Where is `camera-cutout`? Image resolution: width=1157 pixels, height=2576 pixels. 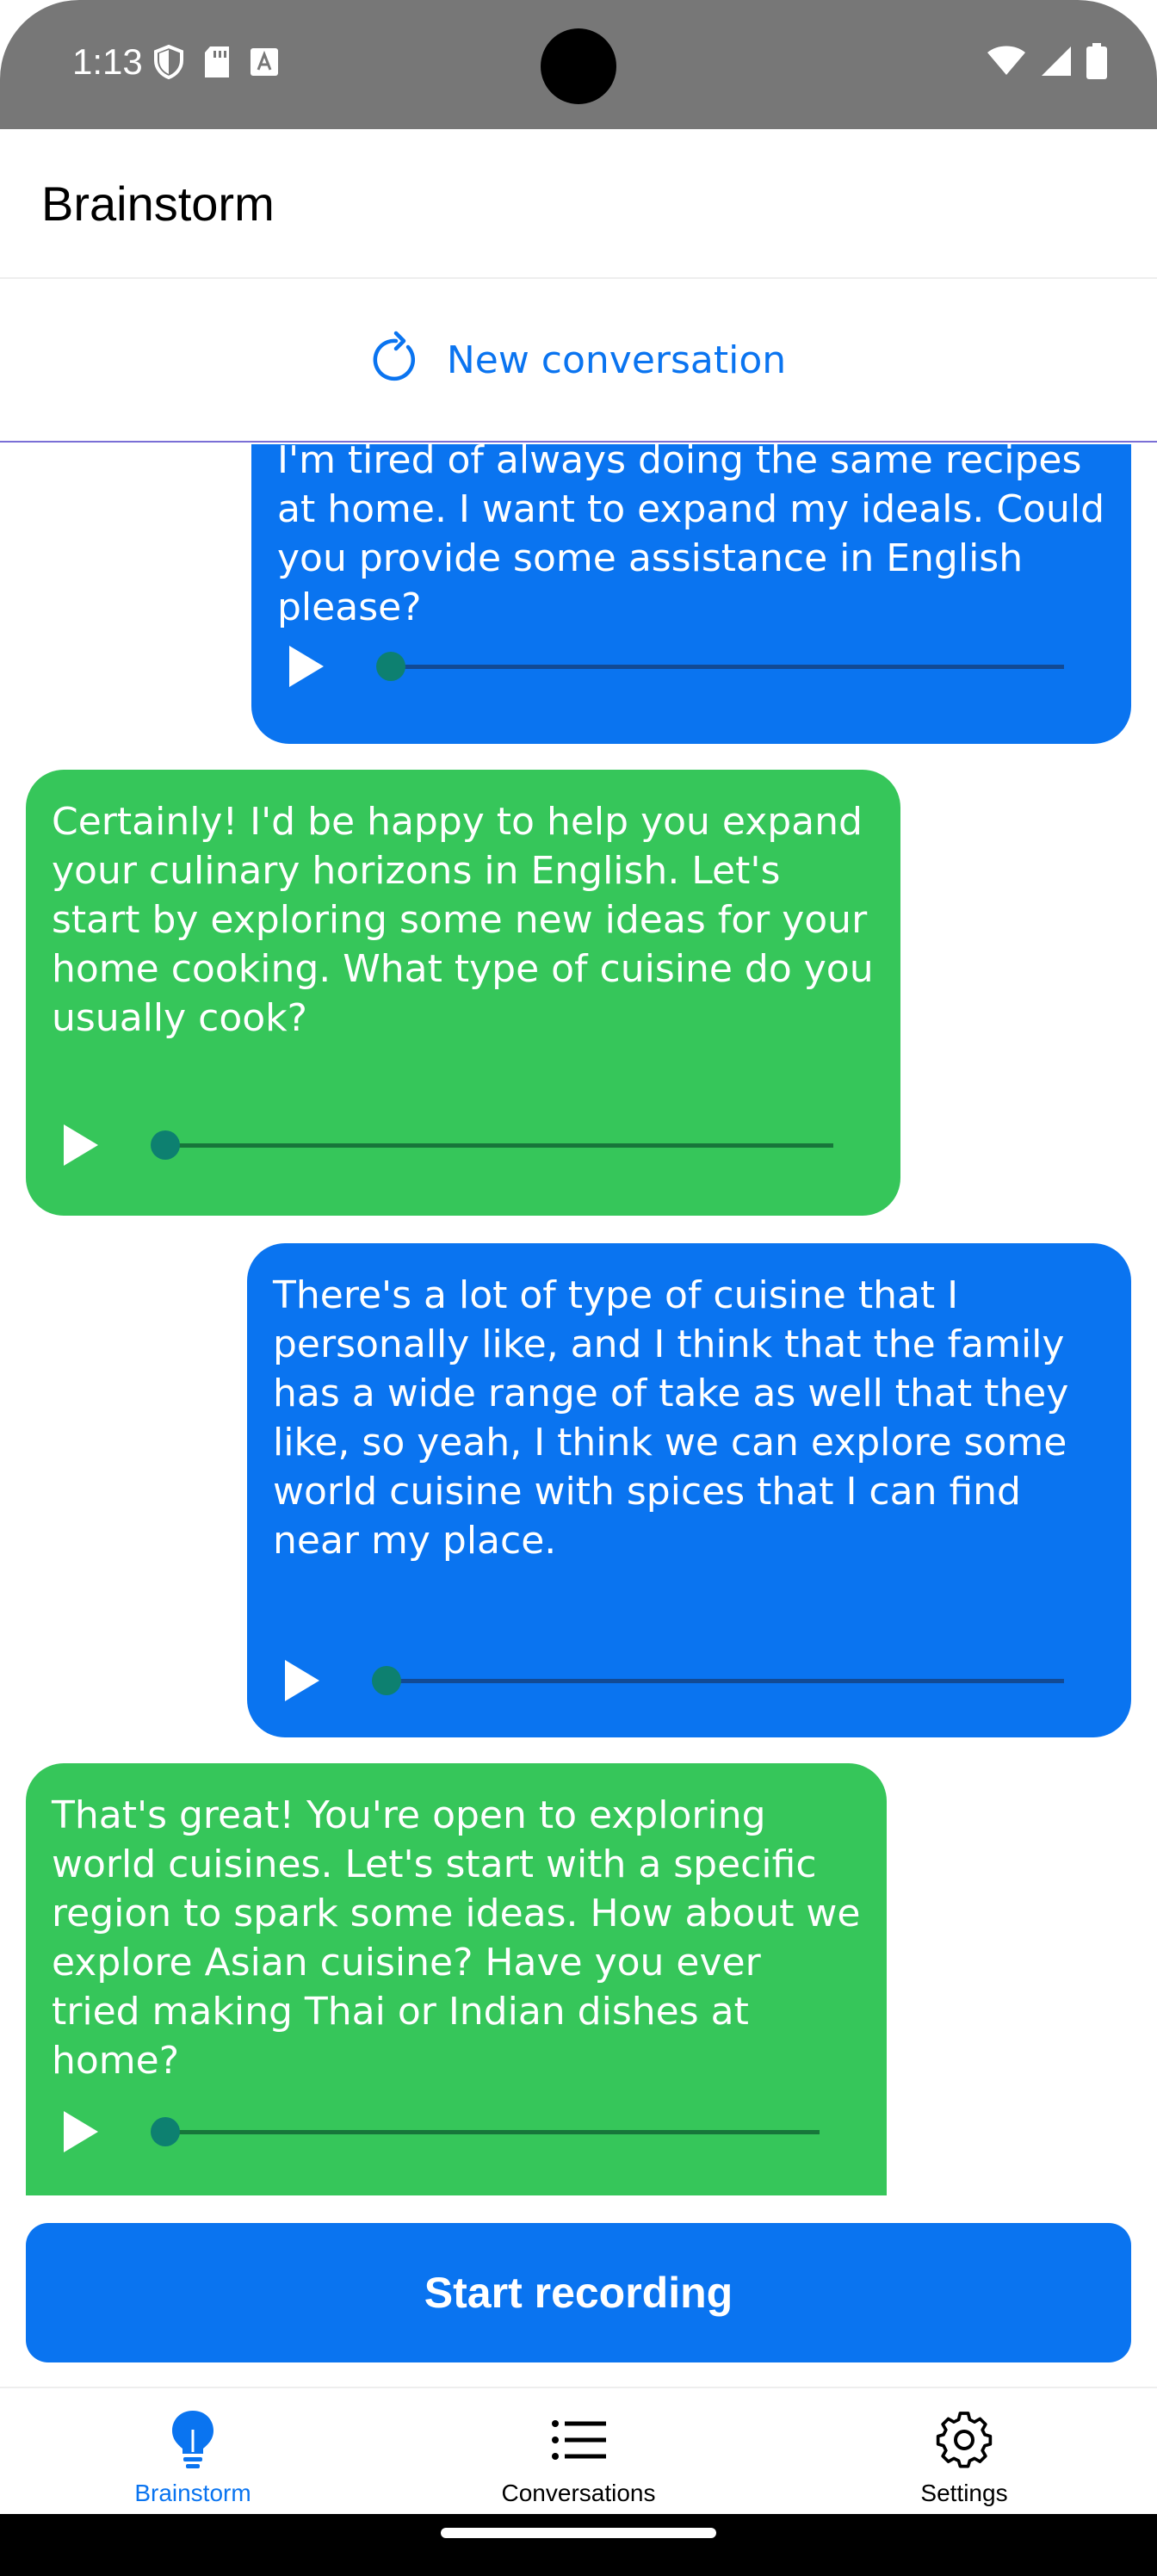
camera-cutout is located at coordinates (579, 66).